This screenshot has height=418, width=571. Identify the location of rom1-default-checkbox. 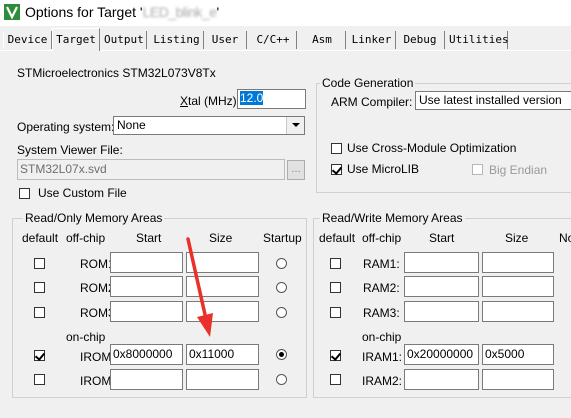
(39, 263).